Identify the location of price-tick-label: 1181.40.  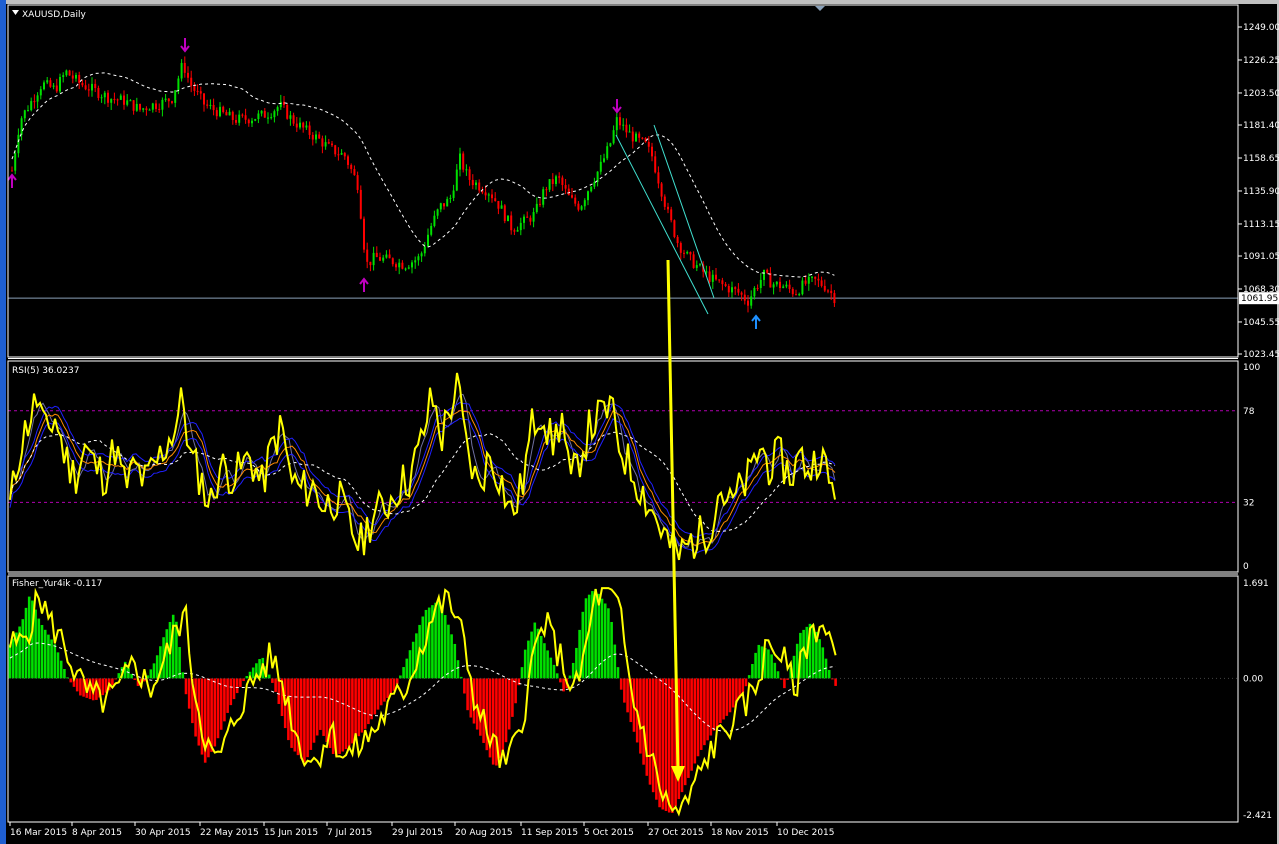
(1261, 126).